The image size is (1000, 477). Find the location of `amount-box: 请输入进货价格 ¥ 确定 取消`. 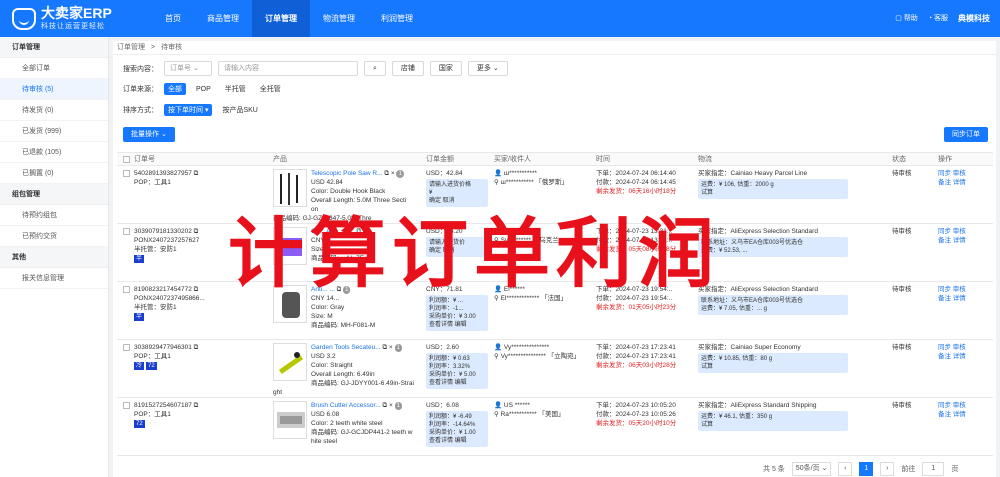

amount-box: 请输入进货价格 ¥ 确定 取消 is located at coordinates (457, 193).